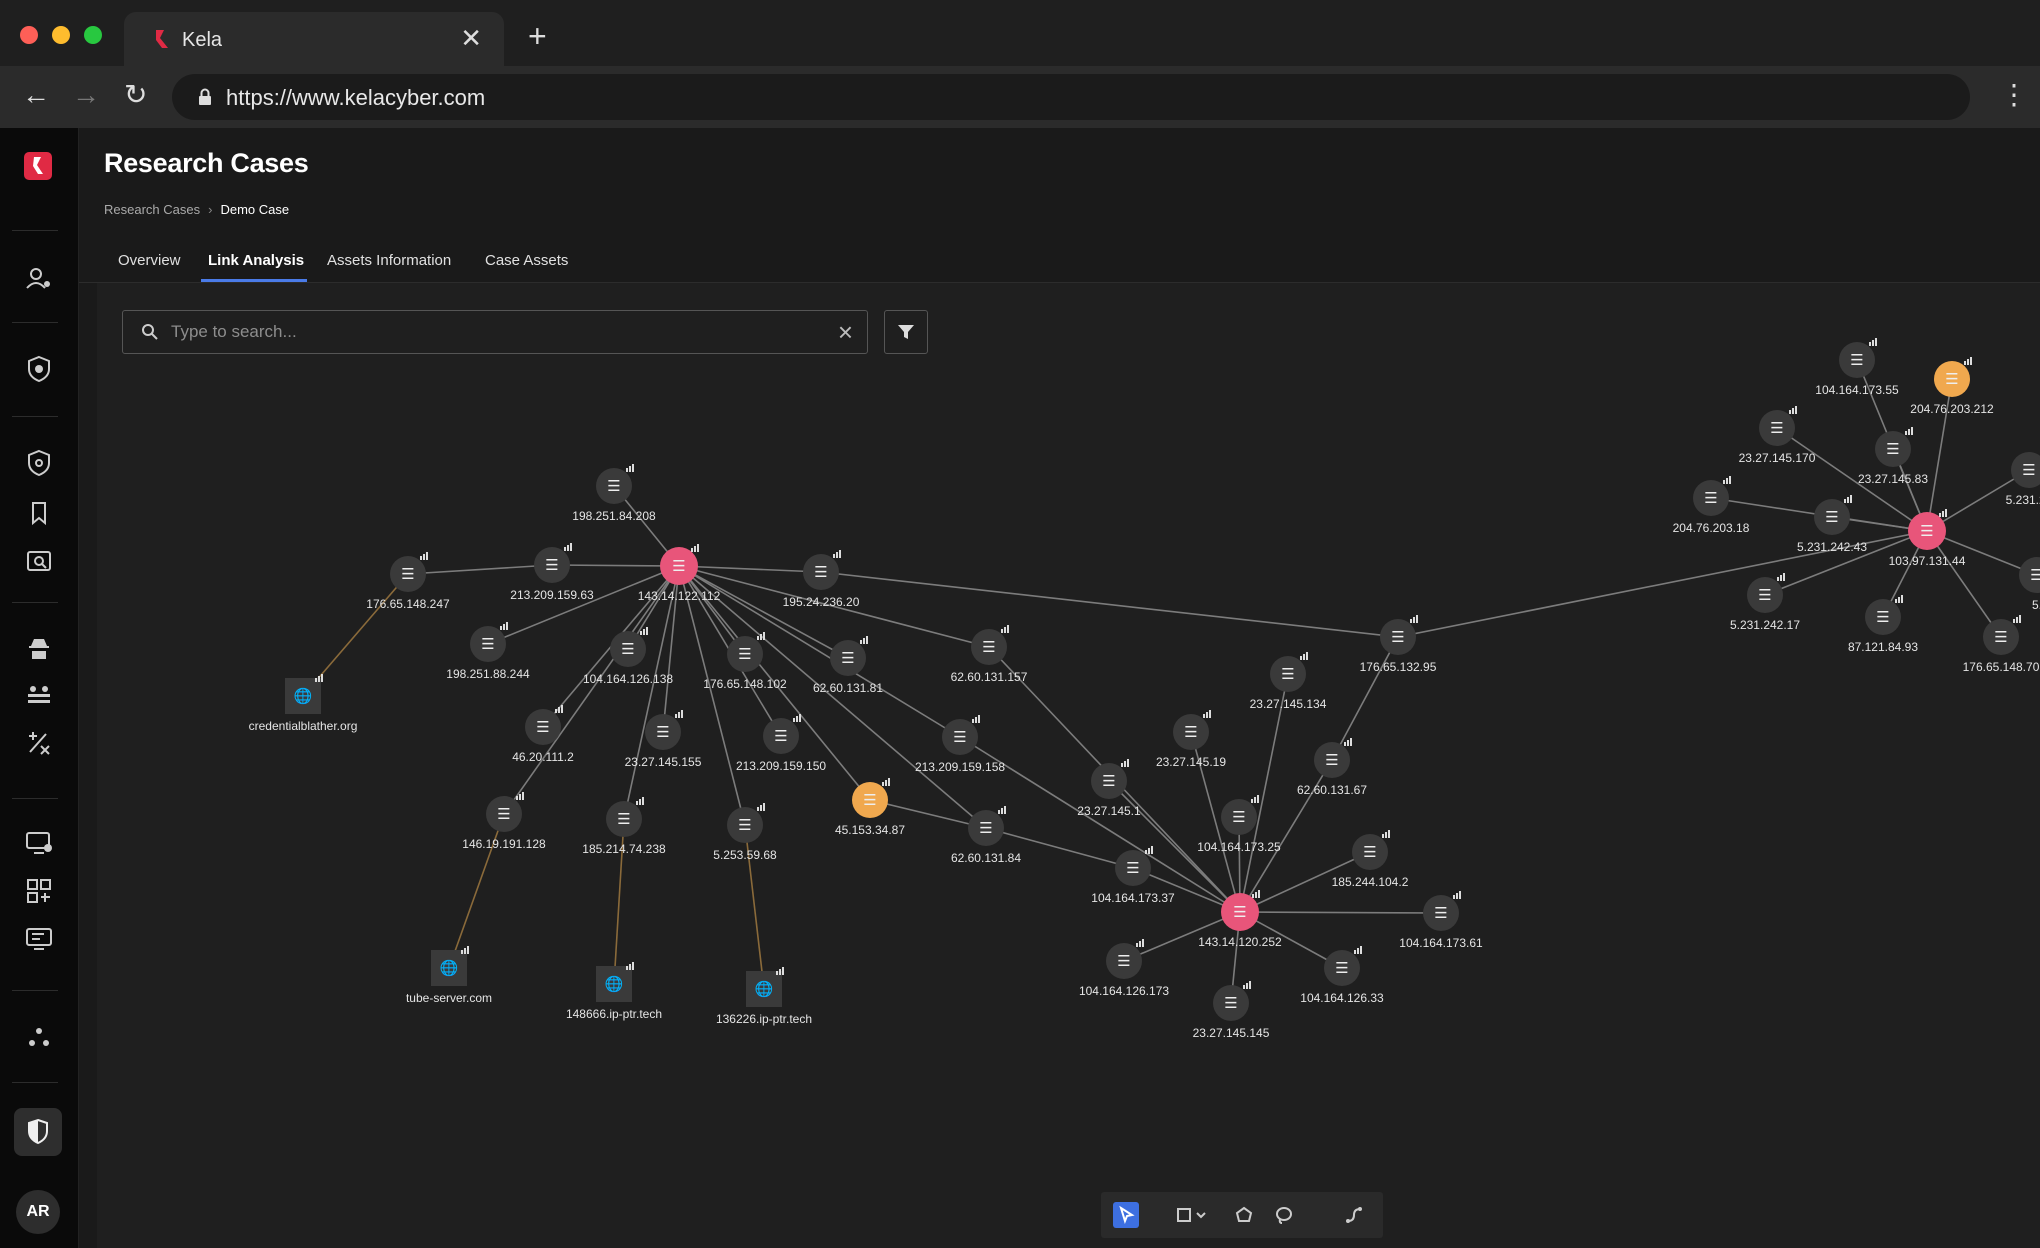 The width and height of the screenshot is (2040, 1248). What do you see at coordinates (36, 95) in the screenshot?
I see `back-arrow-icon: ←` at bounding box center [36, 95].